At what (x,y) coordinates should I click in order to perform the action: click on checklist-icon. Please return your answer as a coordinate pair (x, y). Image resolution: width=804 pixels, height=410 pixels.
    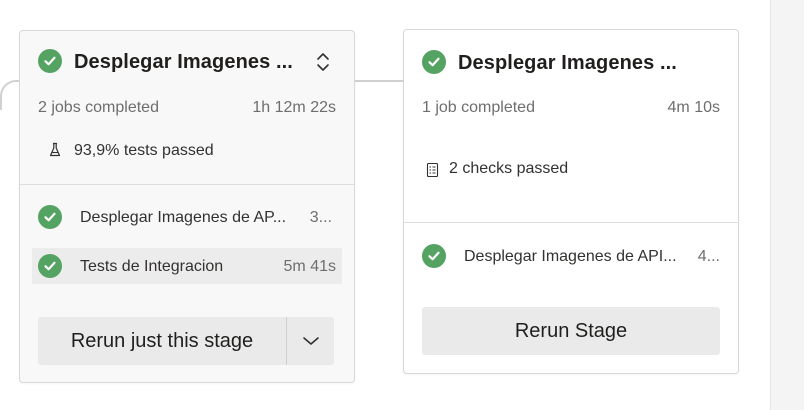
    Looking at the image, I should click on (432, 170).